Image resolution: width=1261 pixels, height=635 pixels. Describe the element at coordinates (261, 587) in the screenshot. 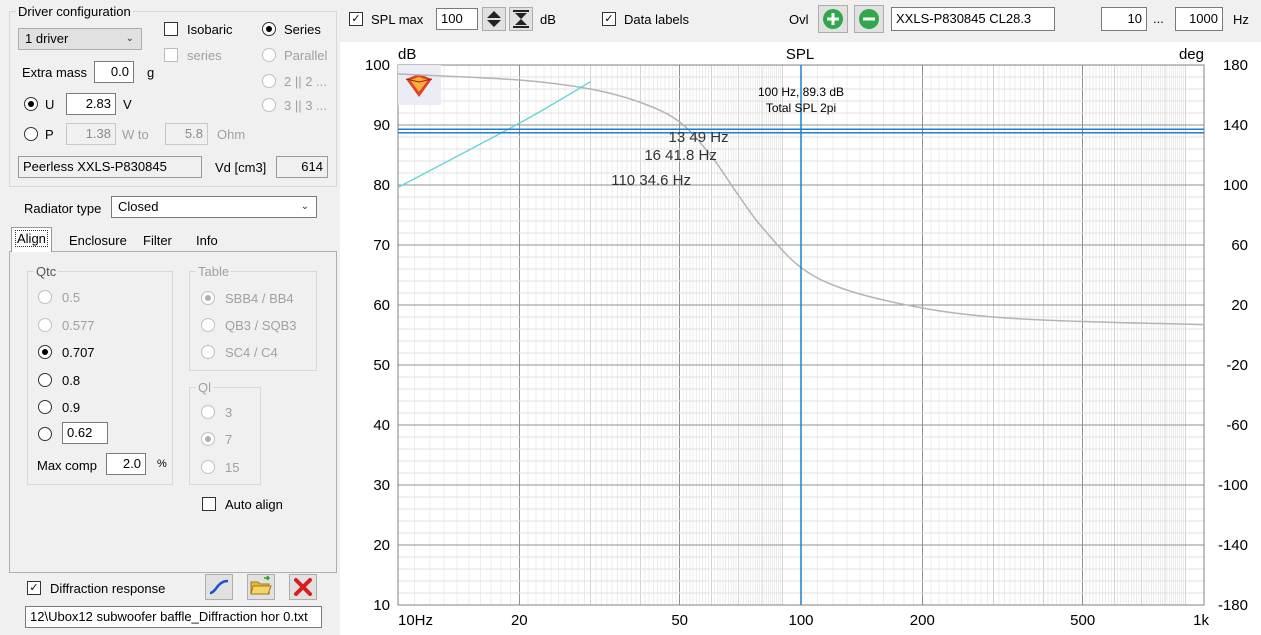

I see `open-folder-button` at that location.